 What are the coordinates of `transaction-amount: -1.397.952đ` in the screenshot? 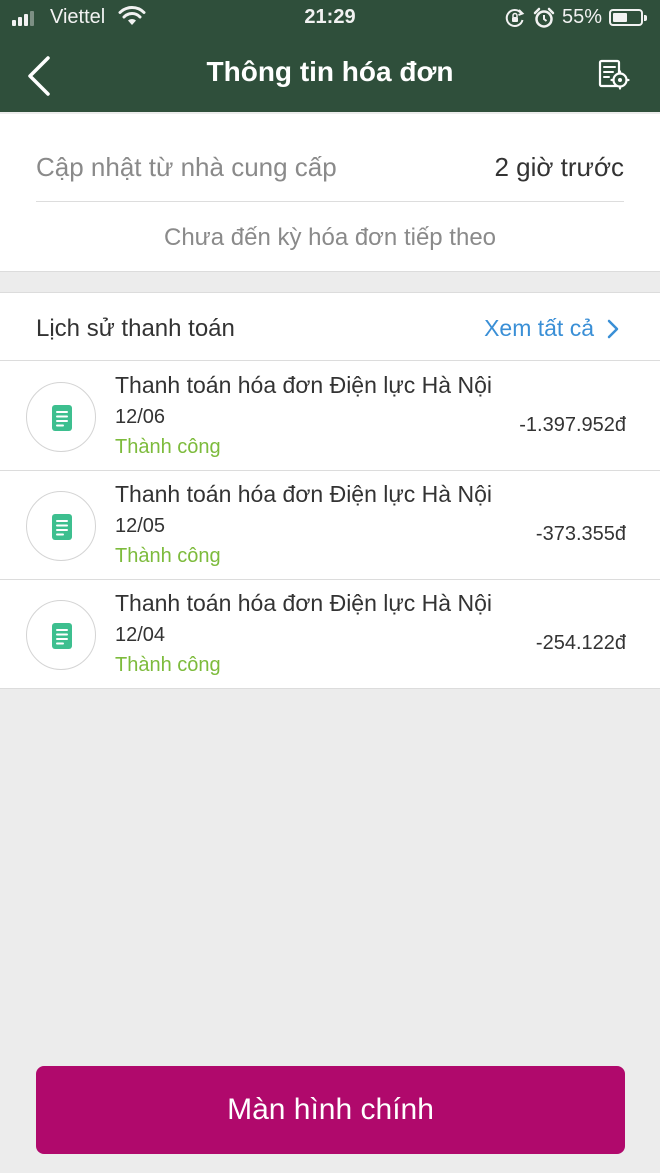 It's located at (572, 425).